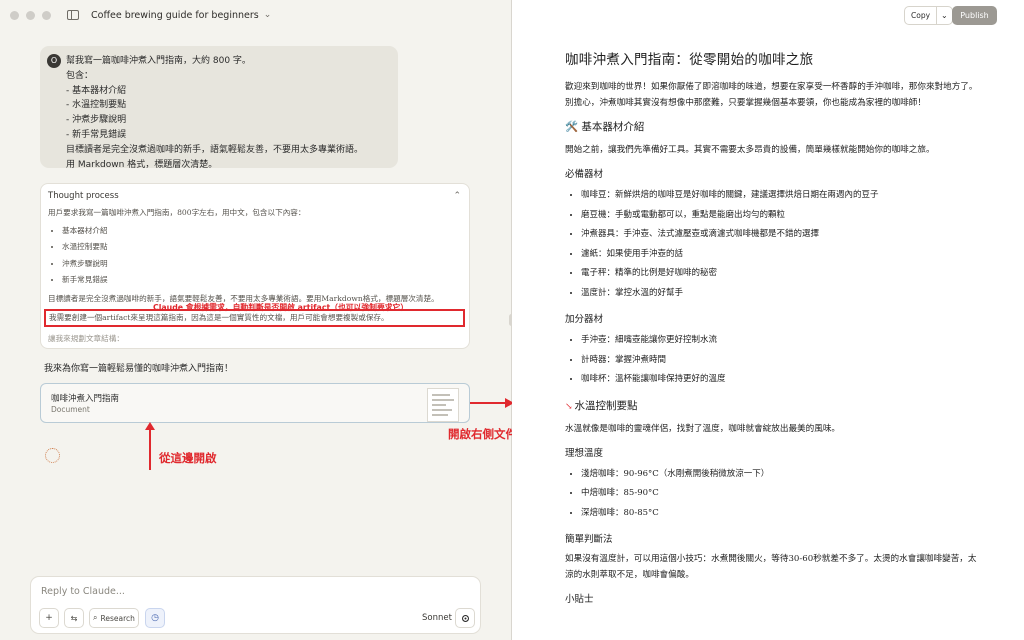 The width and height of the screenshot is (1024, 640). Describe the element at coordinates (584, 174) in the screenshot. I see `subsection-heading: 必備器材` at that location.